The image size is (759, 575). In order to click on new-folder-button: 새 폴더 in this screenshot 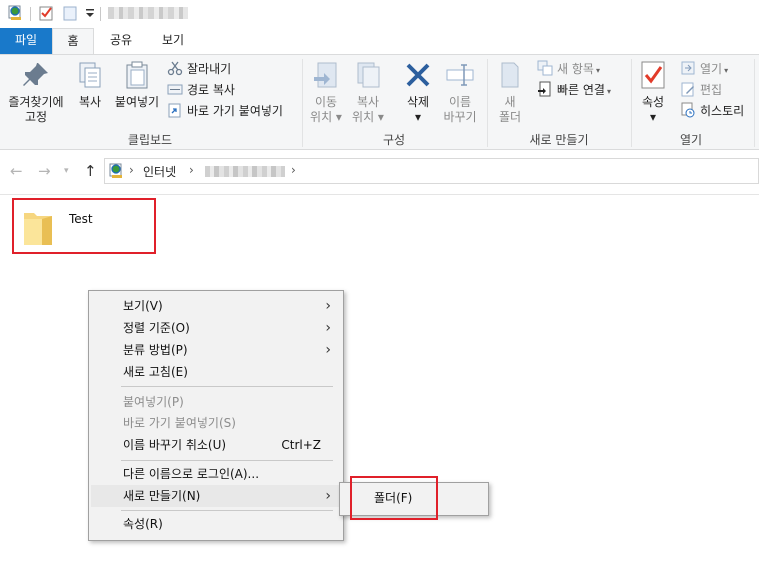, I will do `click(510, 92)`.